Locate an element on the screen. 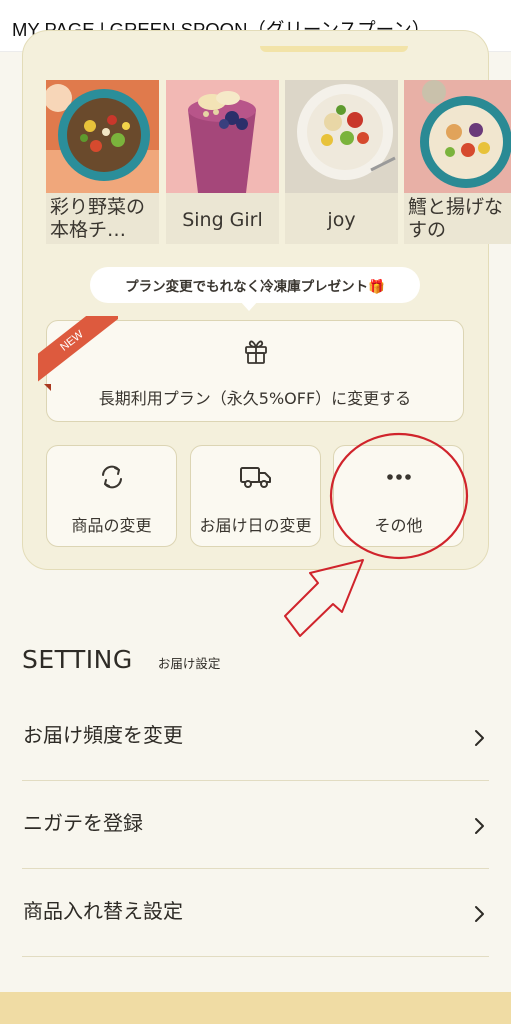 The height and width of the screenshot is (1024, 511). setting-item-label: お届け頻度を変更 is located at coordinates (103, 735).